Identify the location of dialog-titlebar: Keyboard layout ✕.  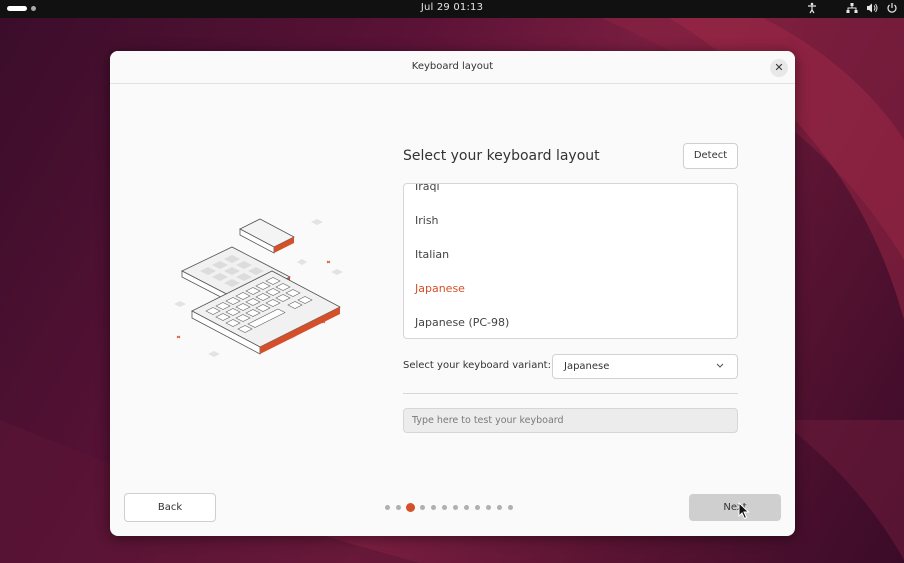
(452, 67).